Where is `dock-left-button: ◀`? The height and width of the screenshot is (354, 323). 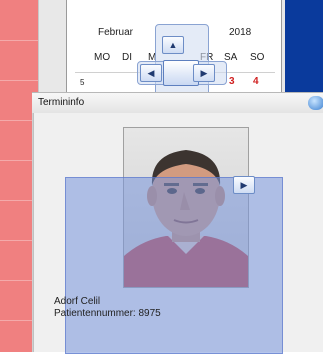
dock-left-button: ◀ is located at coordinates (151, 73).